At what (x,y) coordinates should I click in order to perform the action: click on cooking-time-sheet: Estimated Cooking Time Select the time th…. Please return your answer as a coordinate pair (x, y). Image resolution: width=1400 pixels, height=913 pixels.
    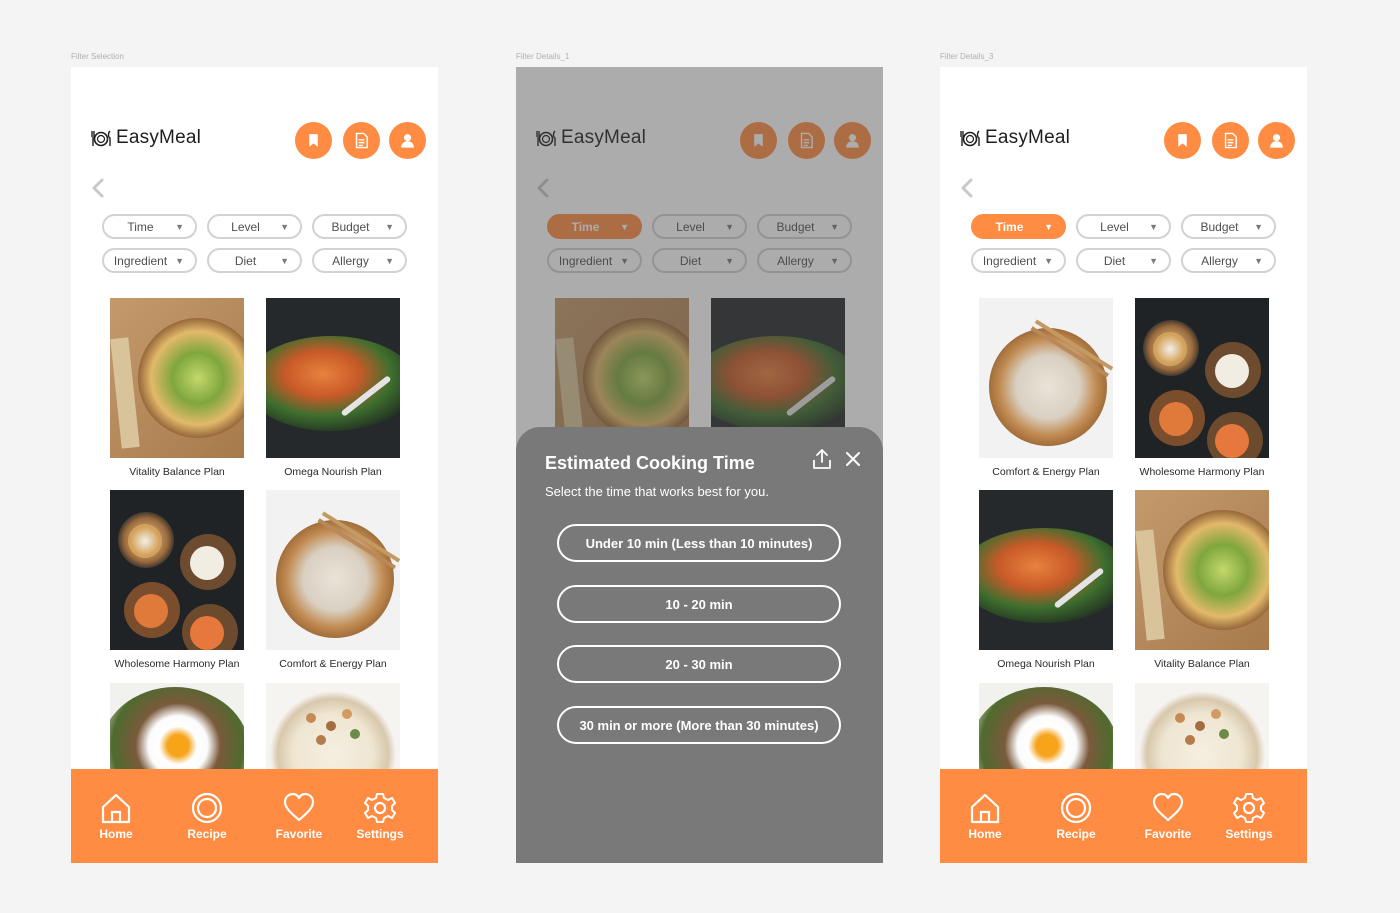
    Looking at the image, I should click on (699, 645).